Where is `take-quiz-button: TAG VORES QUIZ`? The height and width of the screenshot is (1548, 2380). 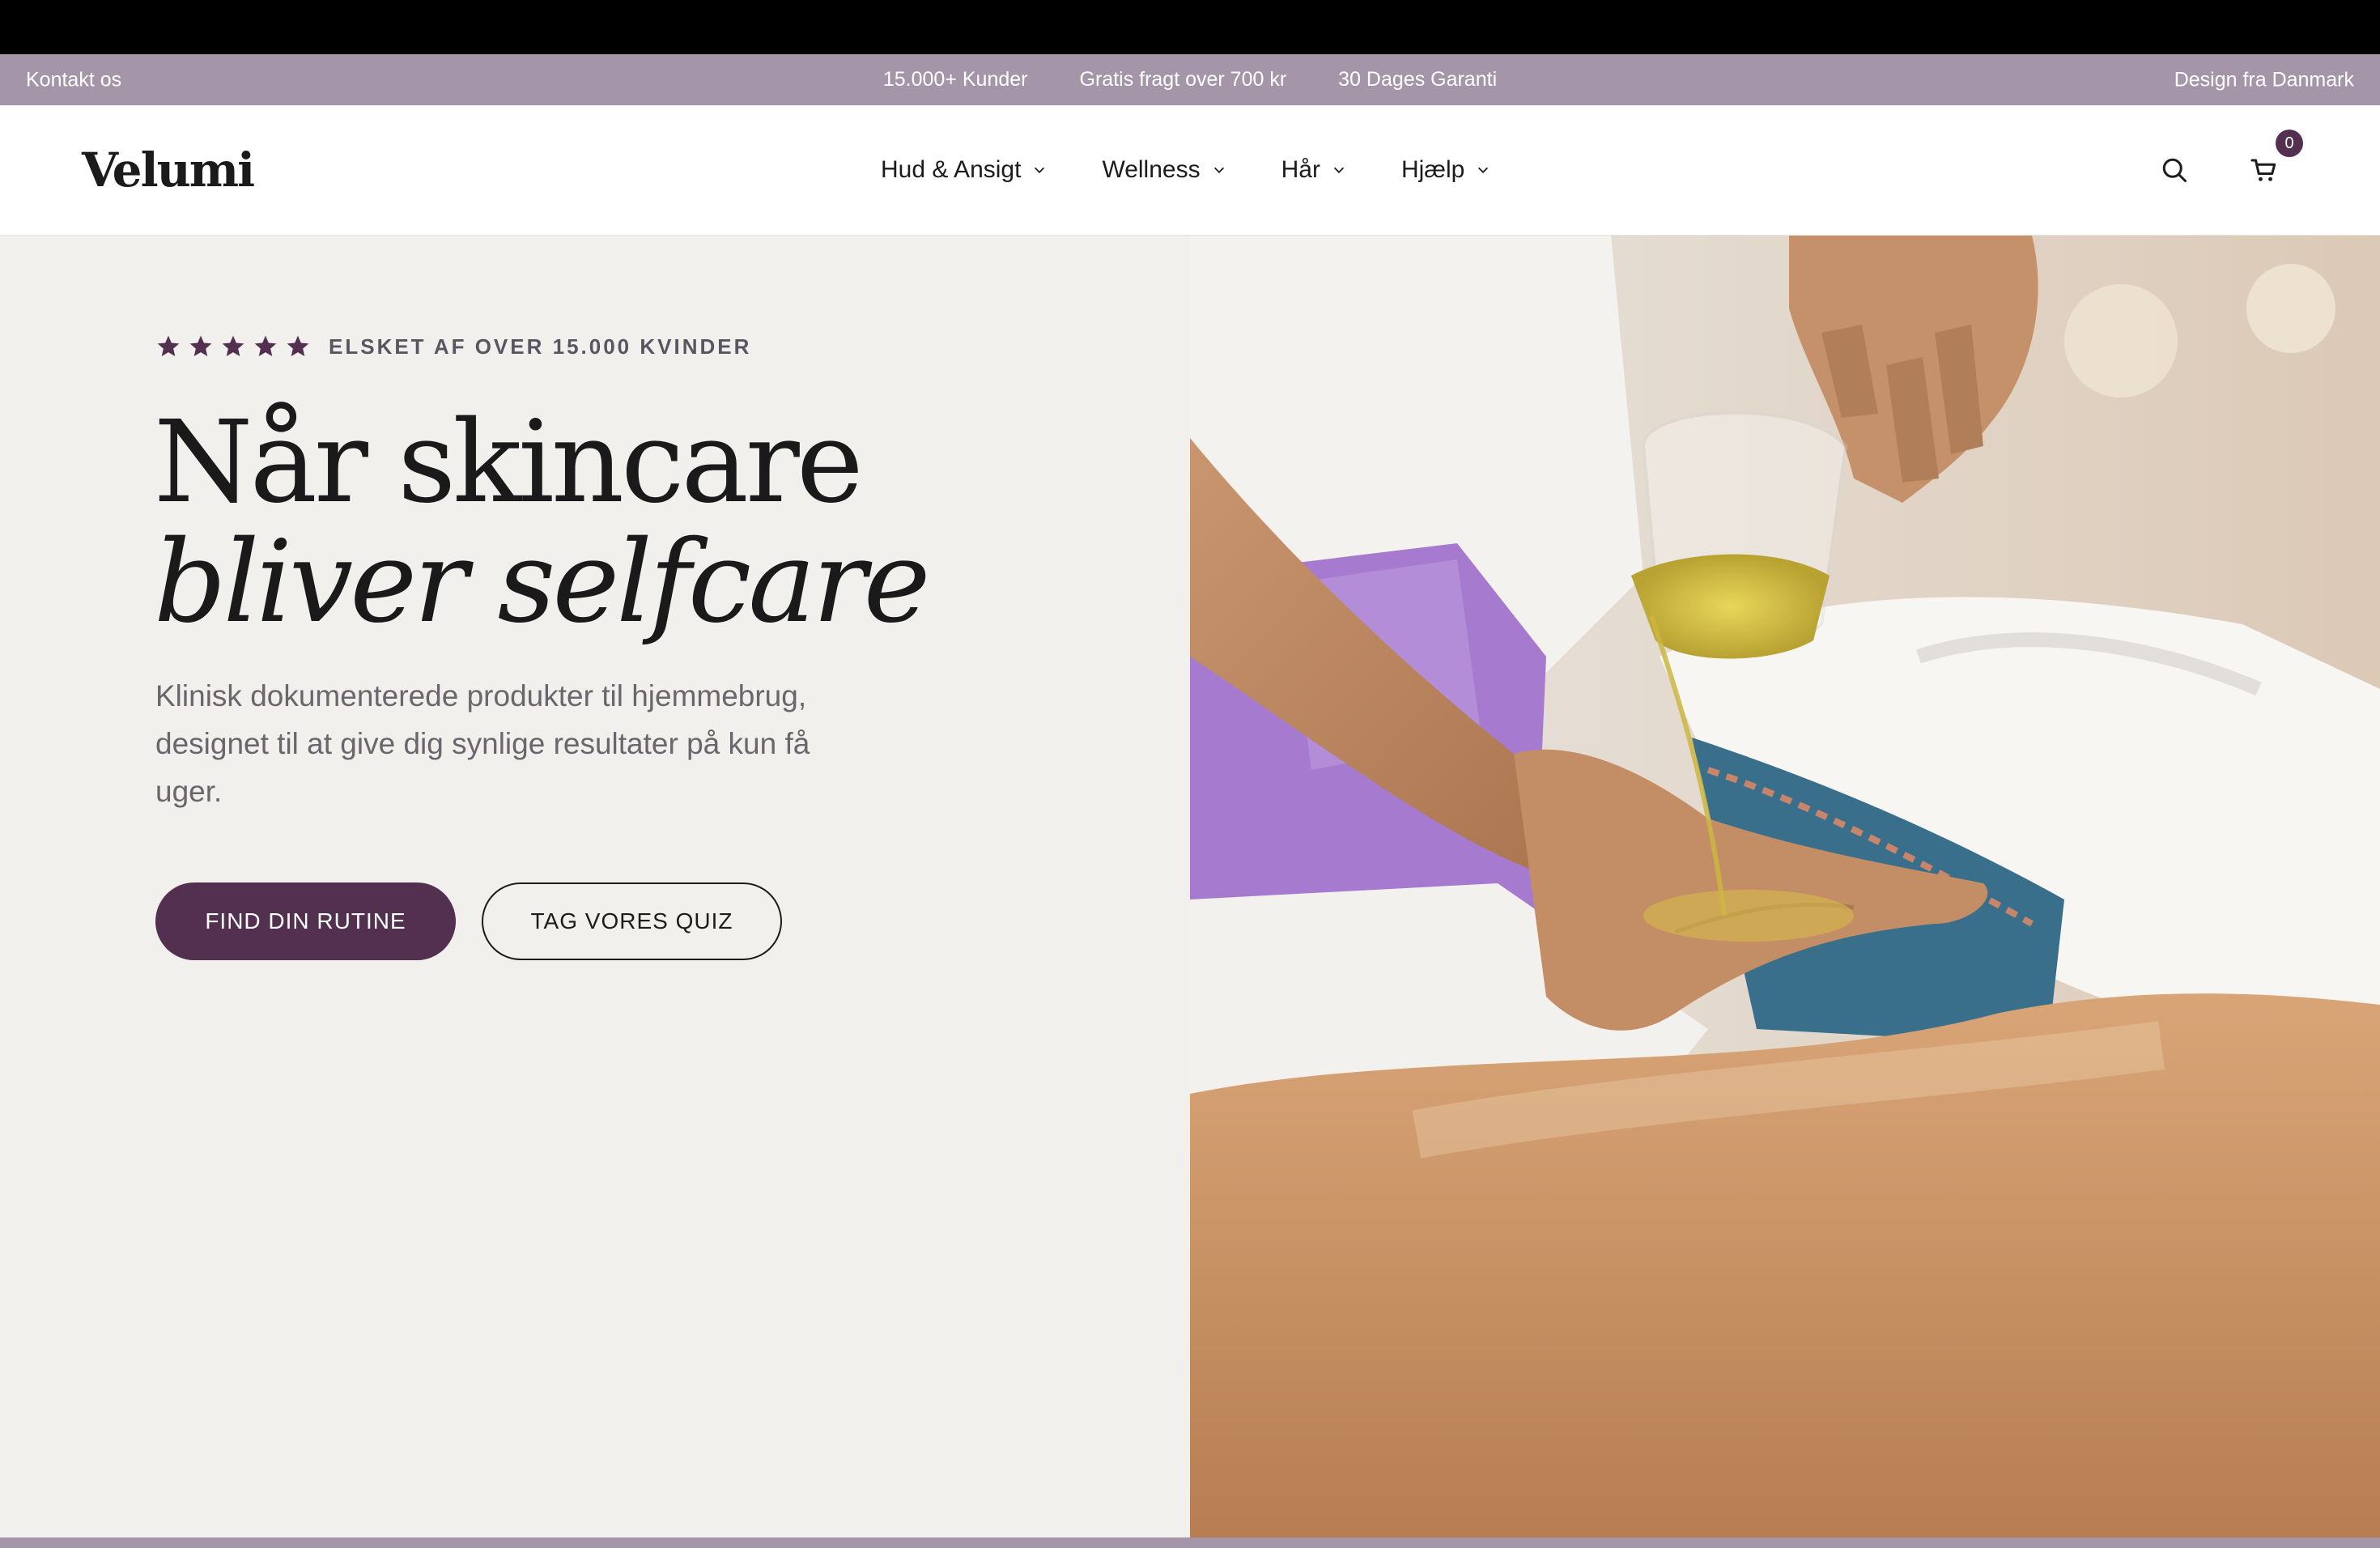 take-quiz-button: TAG VORES QUIZ is located at coordinates (632, 921).